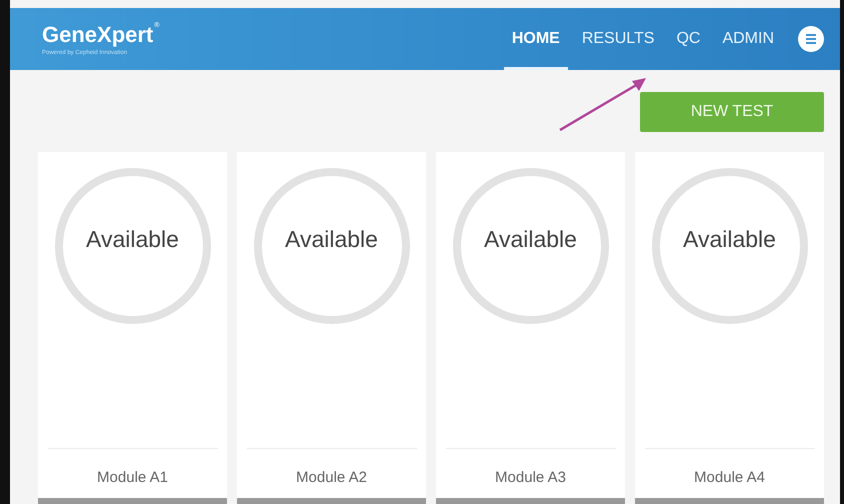  I want to click on module-name: Module A2, so click(331, 470).